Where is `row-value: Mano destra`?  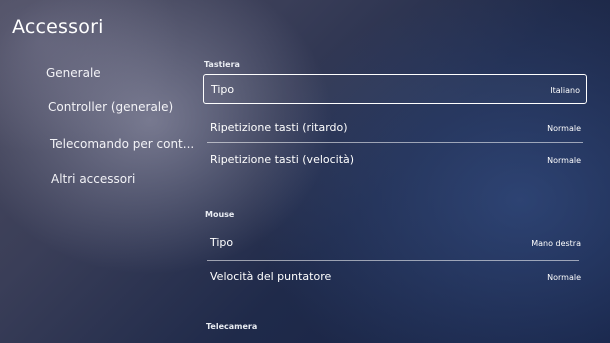
row-value: Mano destra is located at coordinates (556, 243).